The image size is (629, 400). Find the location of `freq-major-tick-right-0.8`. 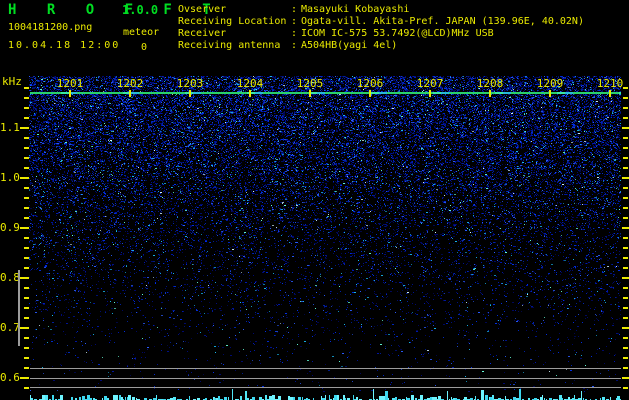

freq-major-tick-right-0.8 is located at coordinates (625, 278).